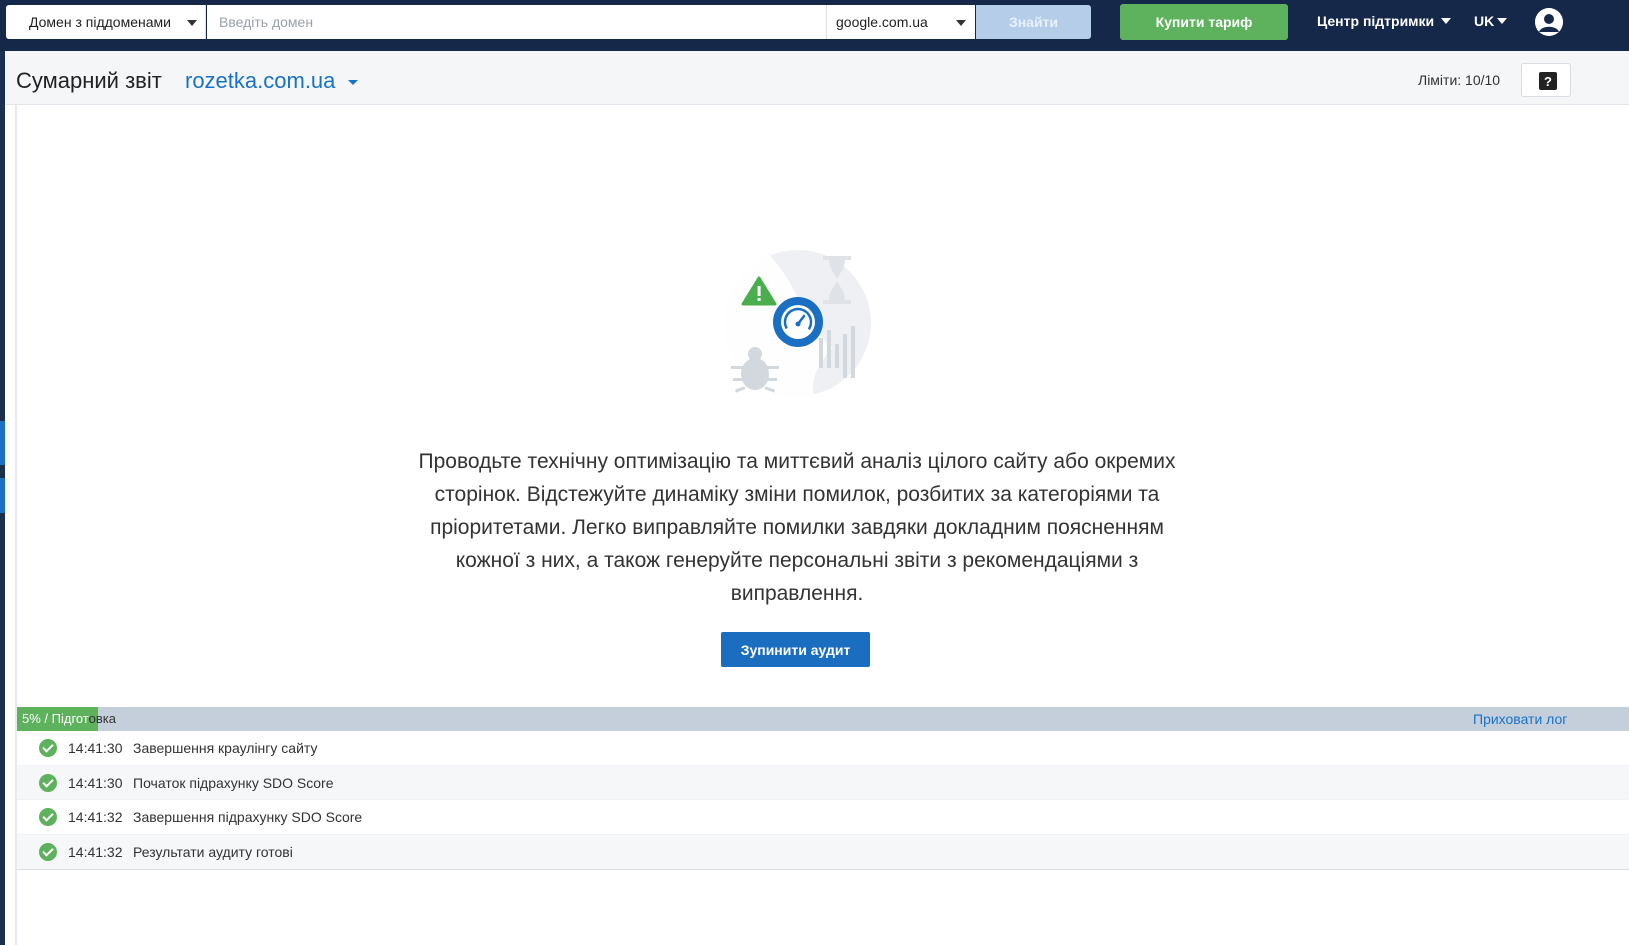 The width and height of the screenshot is (1629, 945). What do you see at coordinates (225, 747) in the screenshot?
I see `log-message: Завершення краулінгу сайту` at bounding box center [225, 747].